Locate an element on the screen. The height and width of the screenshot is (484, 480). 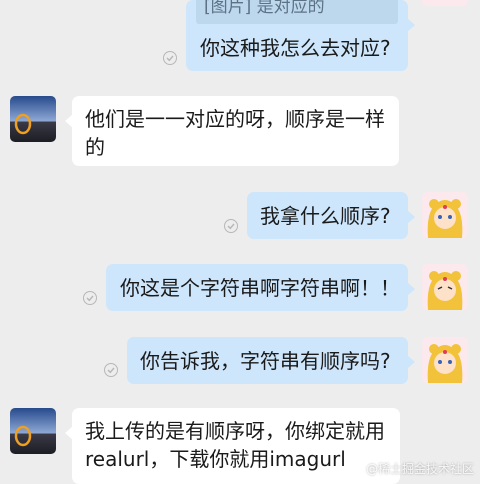
message-text: 你这是个字符串啊字符串啊！！ is located at coordinates (260, 288).